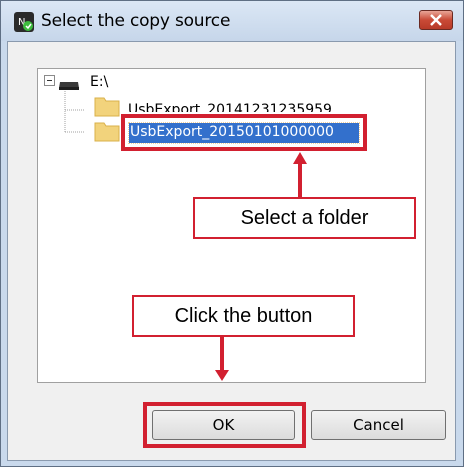  Describe the element at coordinates (232, 21) in the screenshot. I see `title-bar: N Select the copy source` at that location.